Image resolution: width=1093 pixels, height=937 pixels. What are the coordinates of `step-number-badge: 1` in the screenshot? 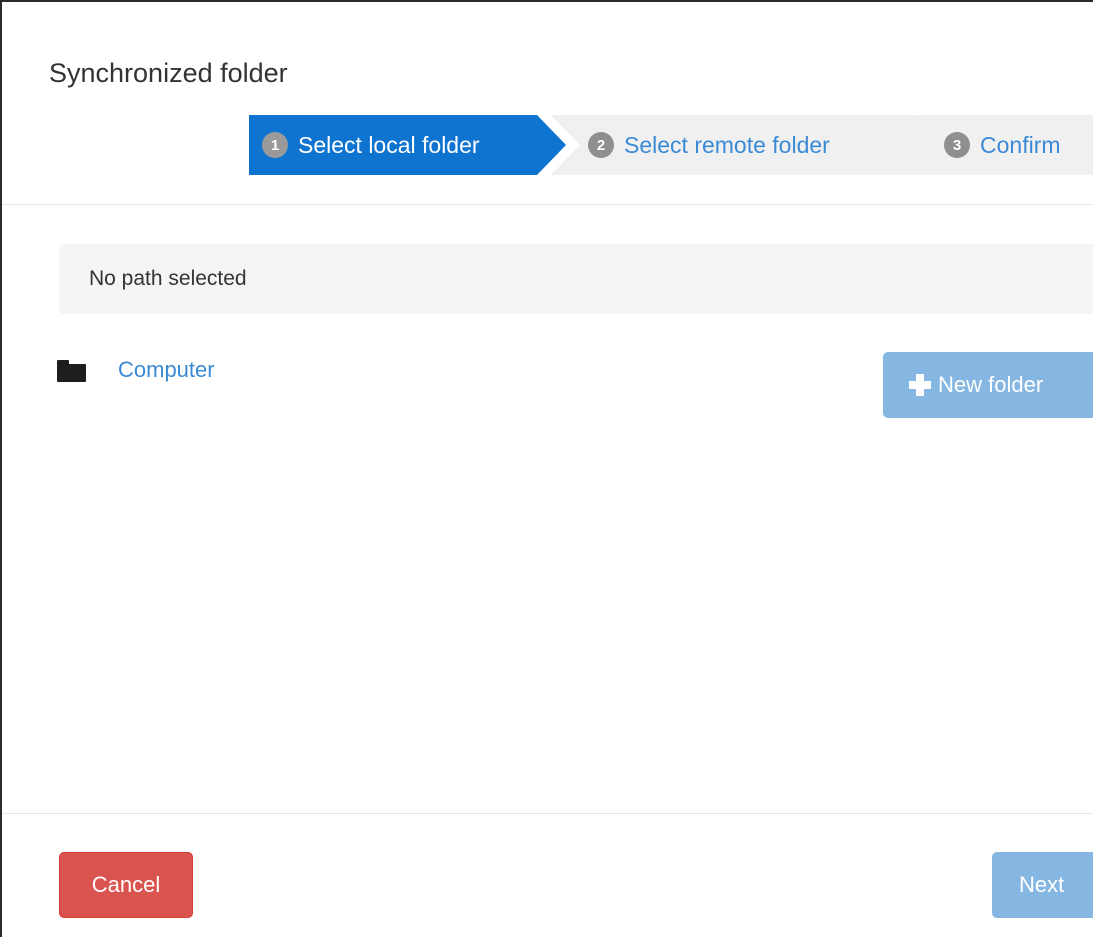 It's located at (275, 145).